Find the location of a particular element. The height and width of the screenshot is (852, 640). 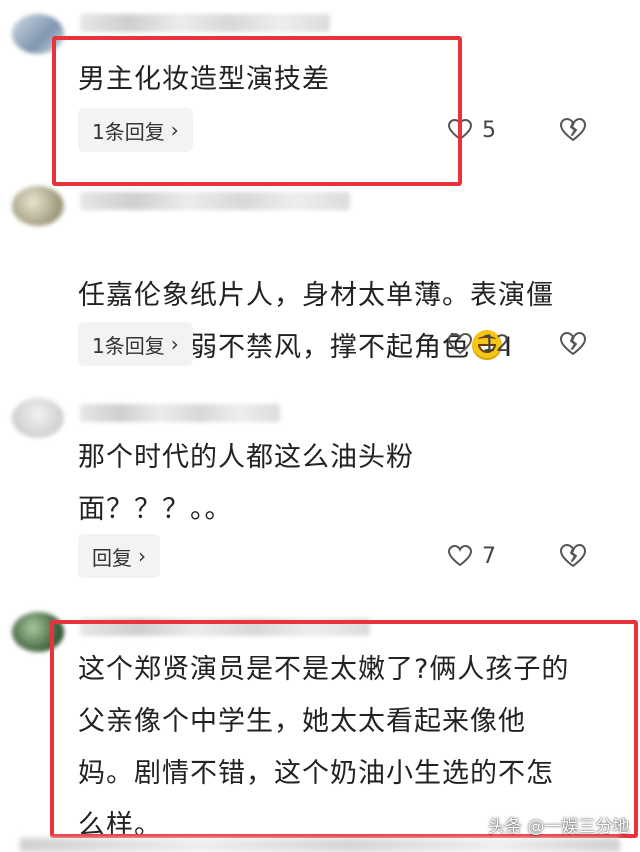

reply-label: 1条回复 is located at coordinates (128, 345).